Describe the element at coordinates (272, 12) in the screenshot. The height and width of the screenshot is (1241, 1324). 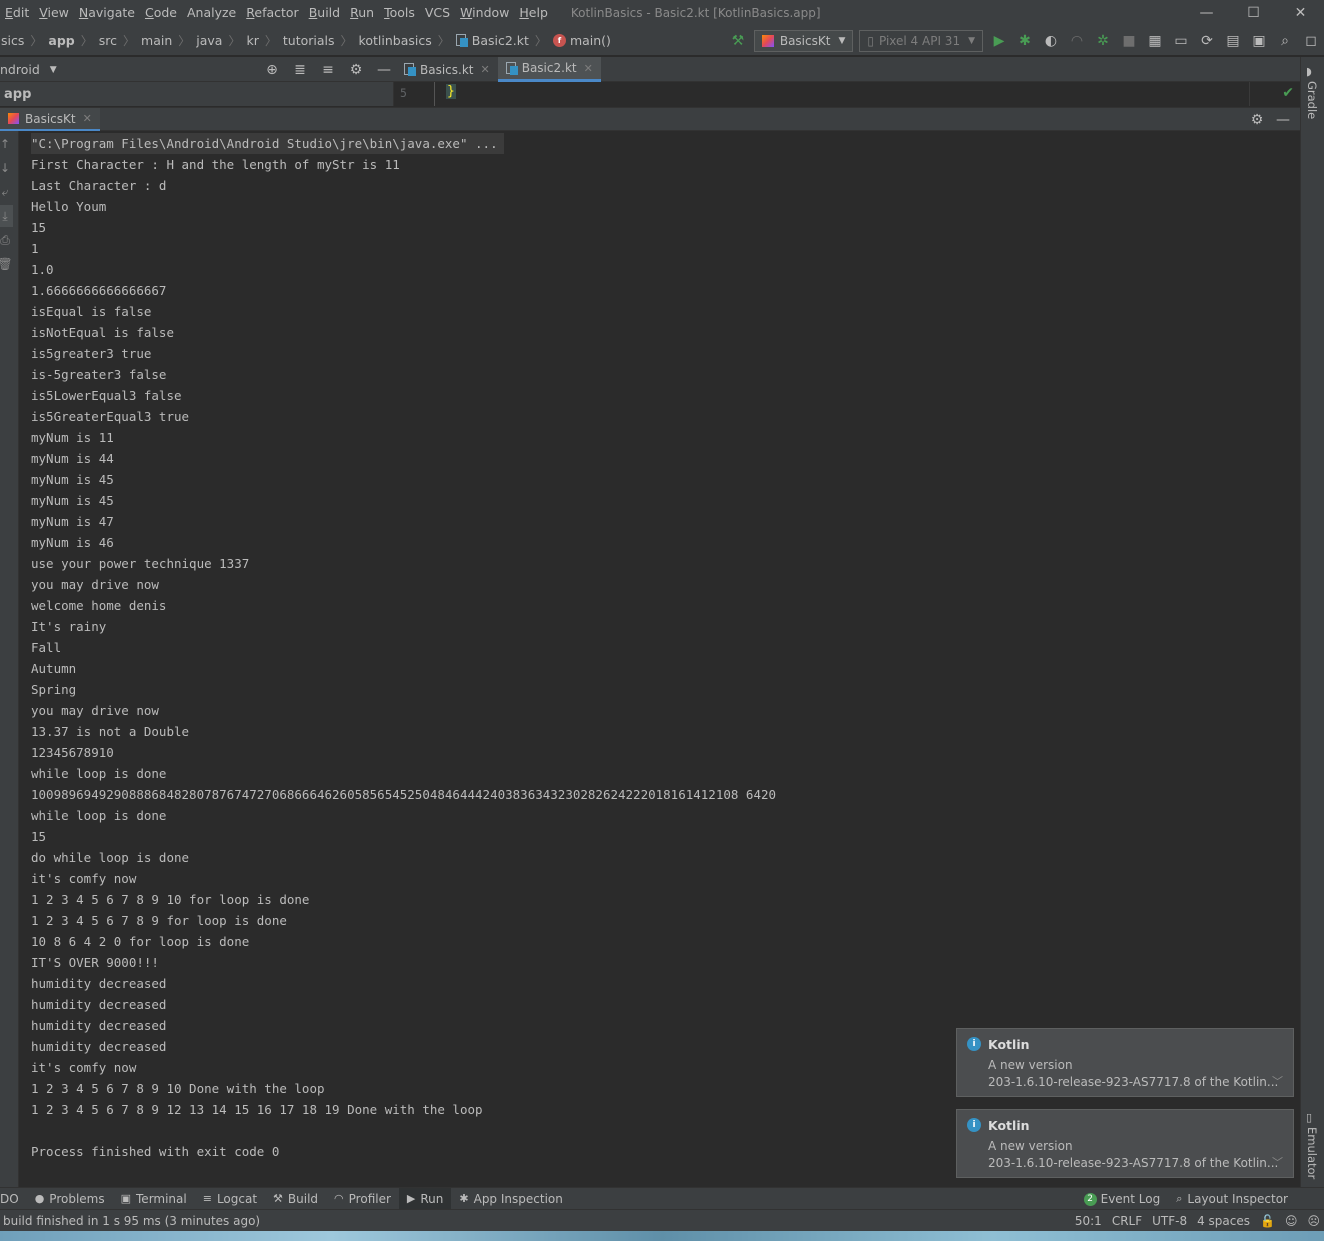
I see `menu-item: Refactor` at that location.